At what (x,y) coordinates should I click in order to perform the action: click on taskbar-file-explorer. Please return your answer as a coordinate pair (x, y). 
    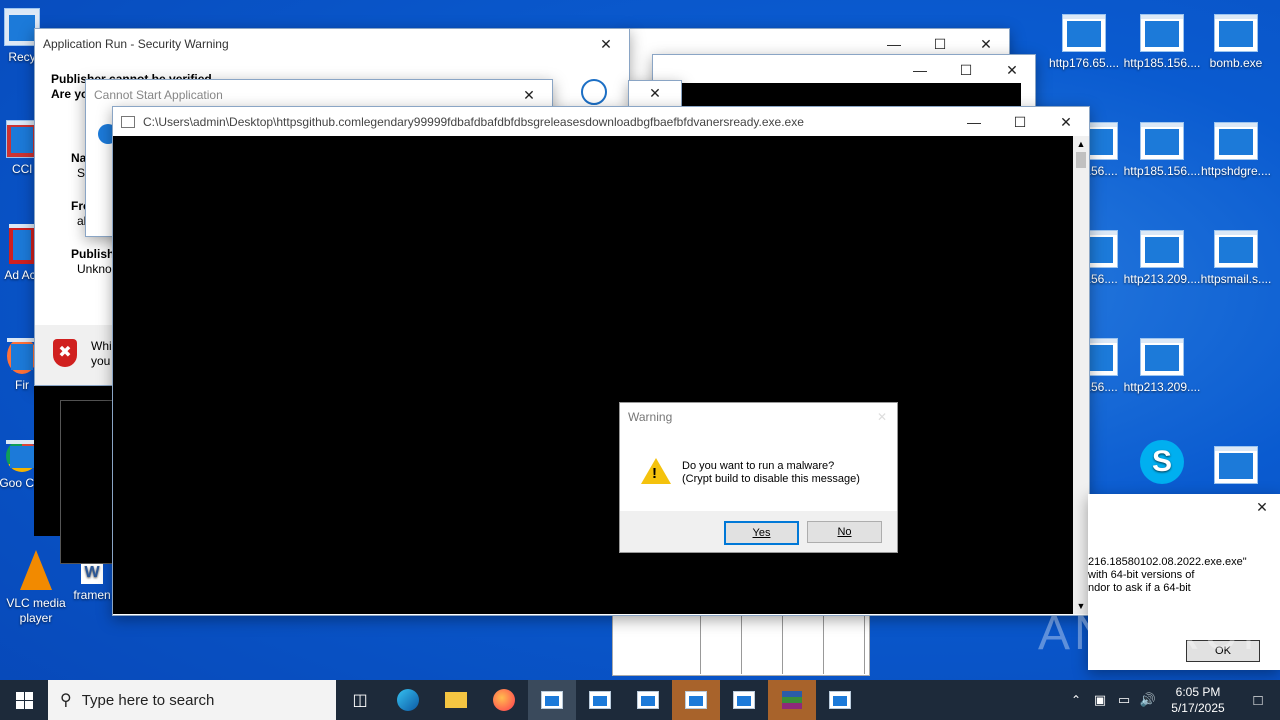
    Looking at the image, I should click on (456, 700).